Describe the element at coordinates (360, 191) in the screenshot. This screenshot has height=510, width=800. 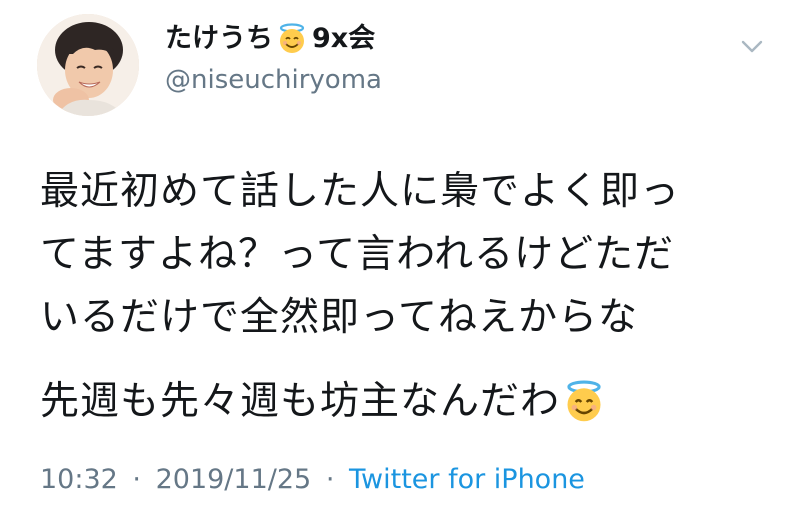
I see `tweet-text-line: 最近初めて話した人に梟でよく即っ` at that location.